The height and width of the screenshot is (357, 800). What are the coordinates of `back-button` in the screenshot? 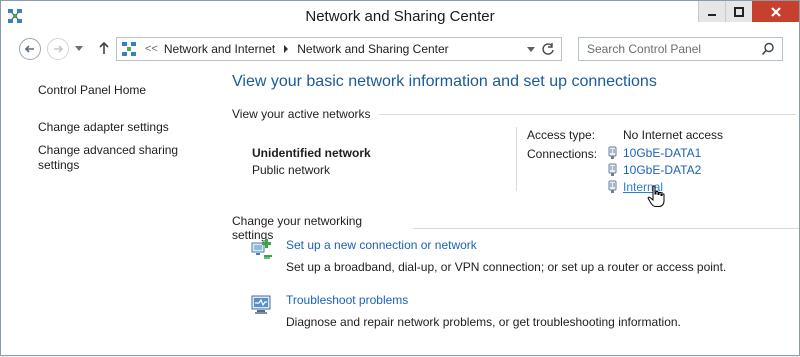 It's located at (30, 49).